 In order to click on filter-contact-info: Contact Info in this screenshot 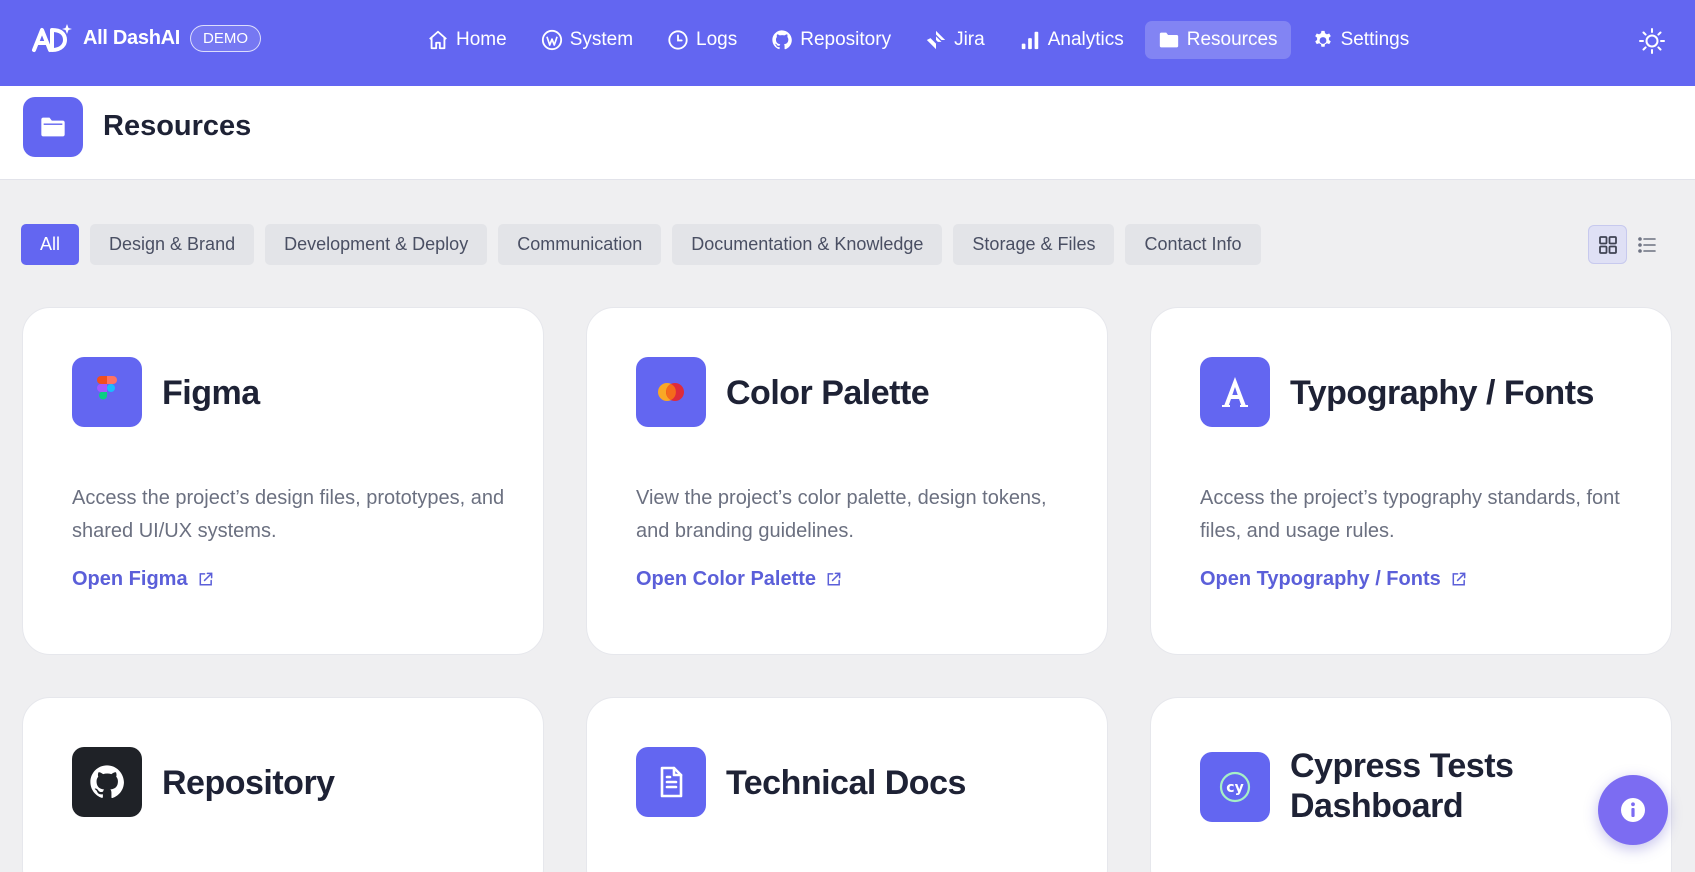, I will do `click(1193, 244)`.